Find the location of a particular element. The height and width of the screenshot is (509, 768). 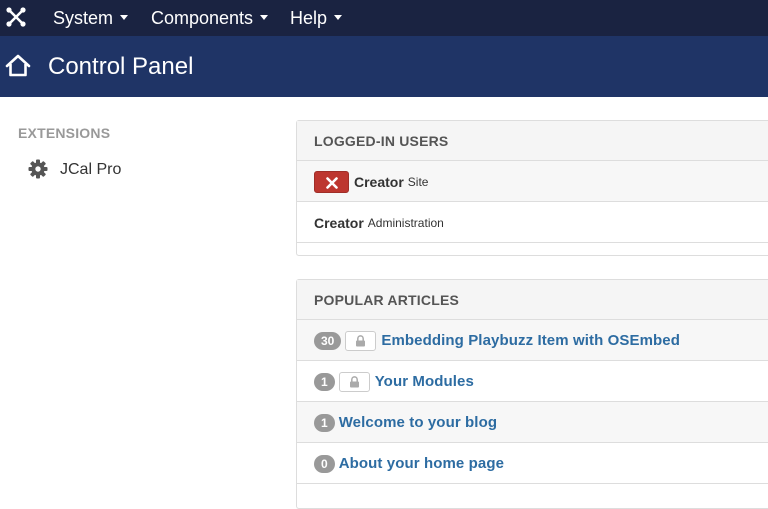

user-location: Administration is located at coordinates (405, 222).